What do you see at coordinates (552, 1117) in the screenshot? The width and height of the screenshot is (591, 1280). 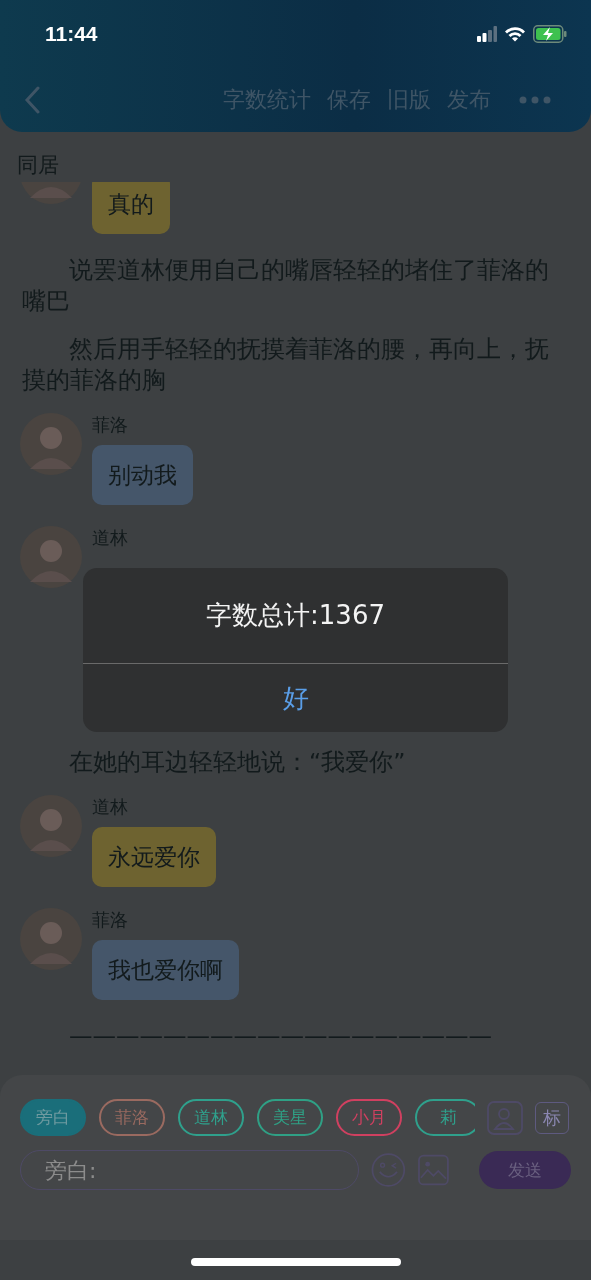 I see `tag-button: 标` at bounding box center [552, 1117].